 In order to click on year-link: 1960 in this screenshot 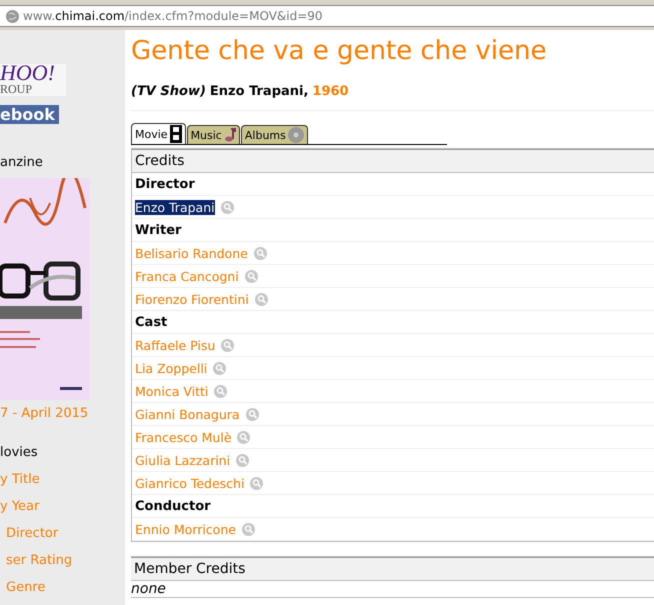, I will do `click(330, 97)`.